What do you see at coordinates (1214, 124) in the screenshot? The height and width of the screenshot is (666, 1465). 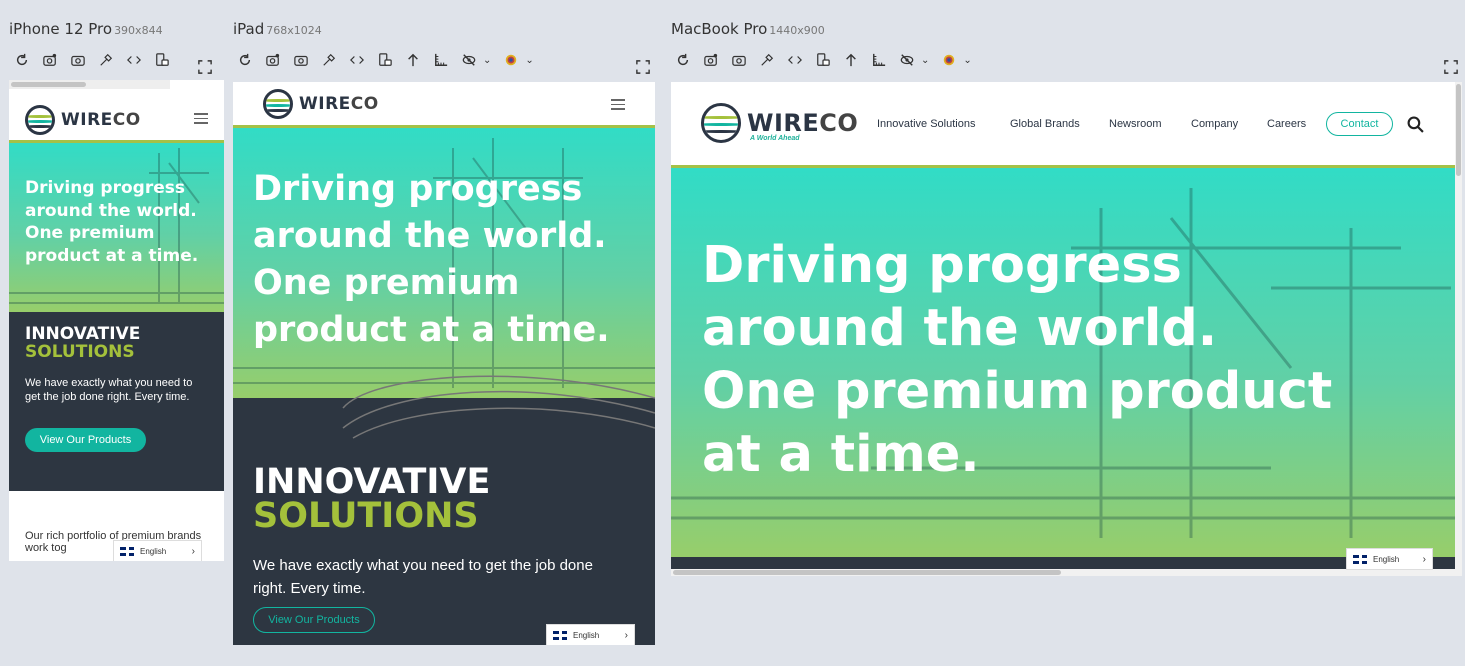 I see `nav-company: Company` at bounding box center [1214, 124].